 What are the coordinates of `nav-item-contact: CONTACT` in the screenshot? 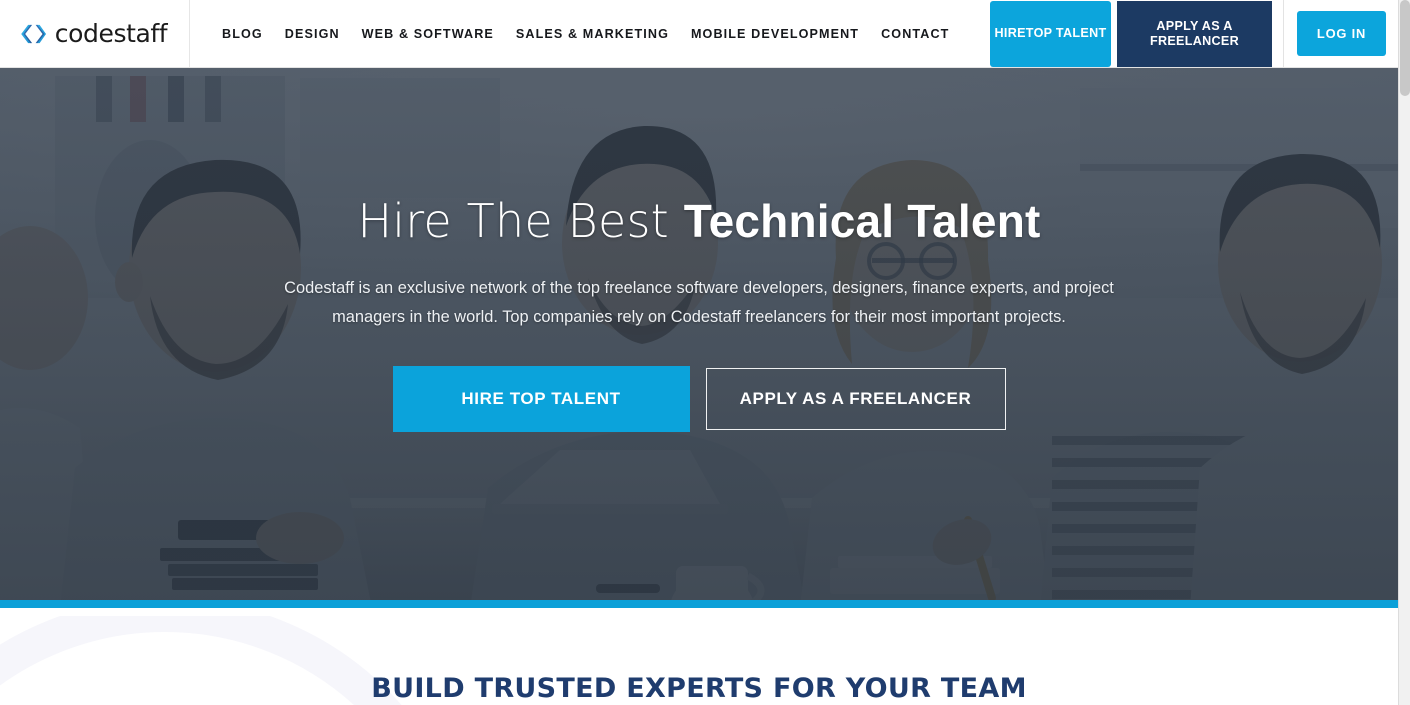 It's located at (915, 34).